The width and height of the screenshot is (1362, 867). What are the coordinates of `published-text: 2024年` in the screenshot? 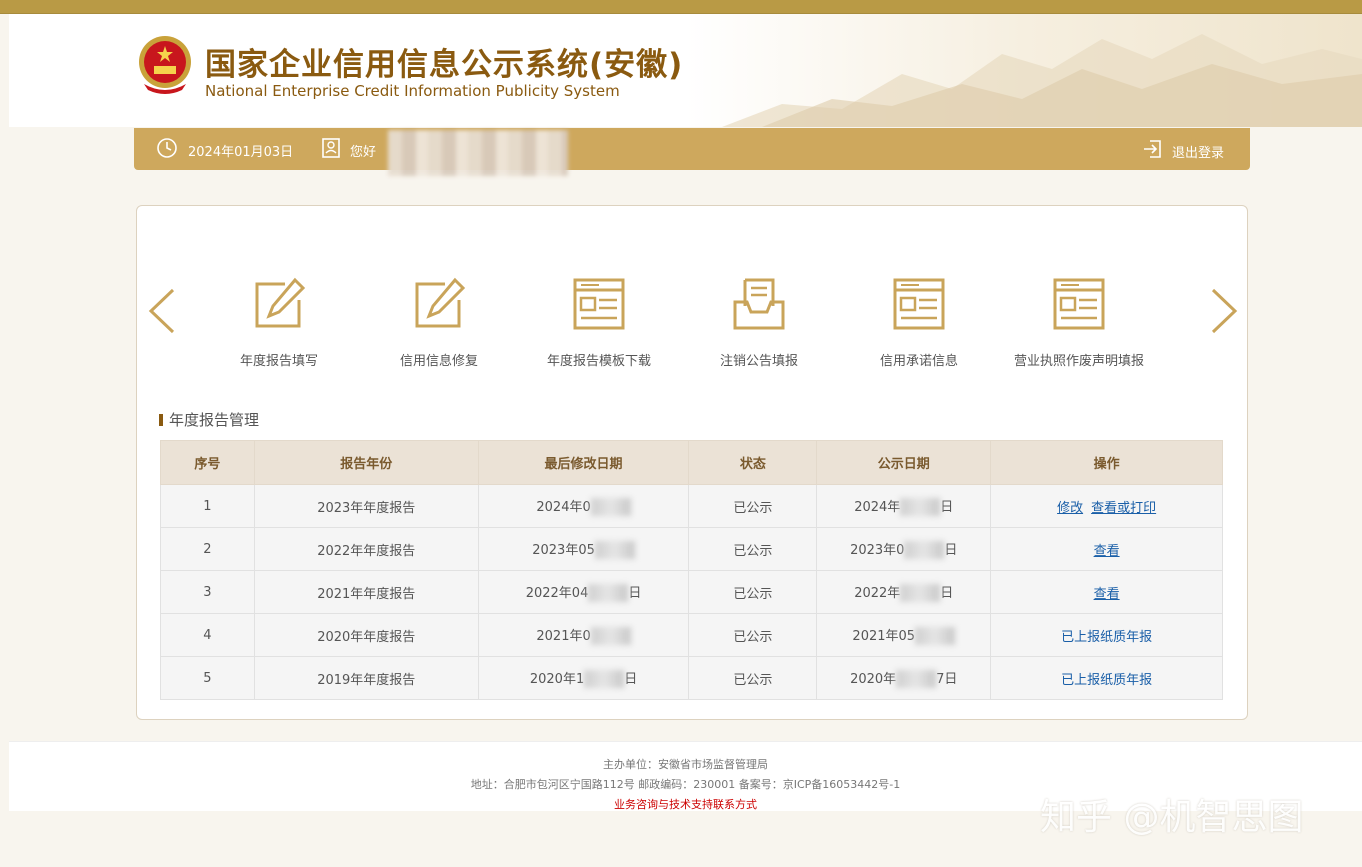 It's located at (877, 507).